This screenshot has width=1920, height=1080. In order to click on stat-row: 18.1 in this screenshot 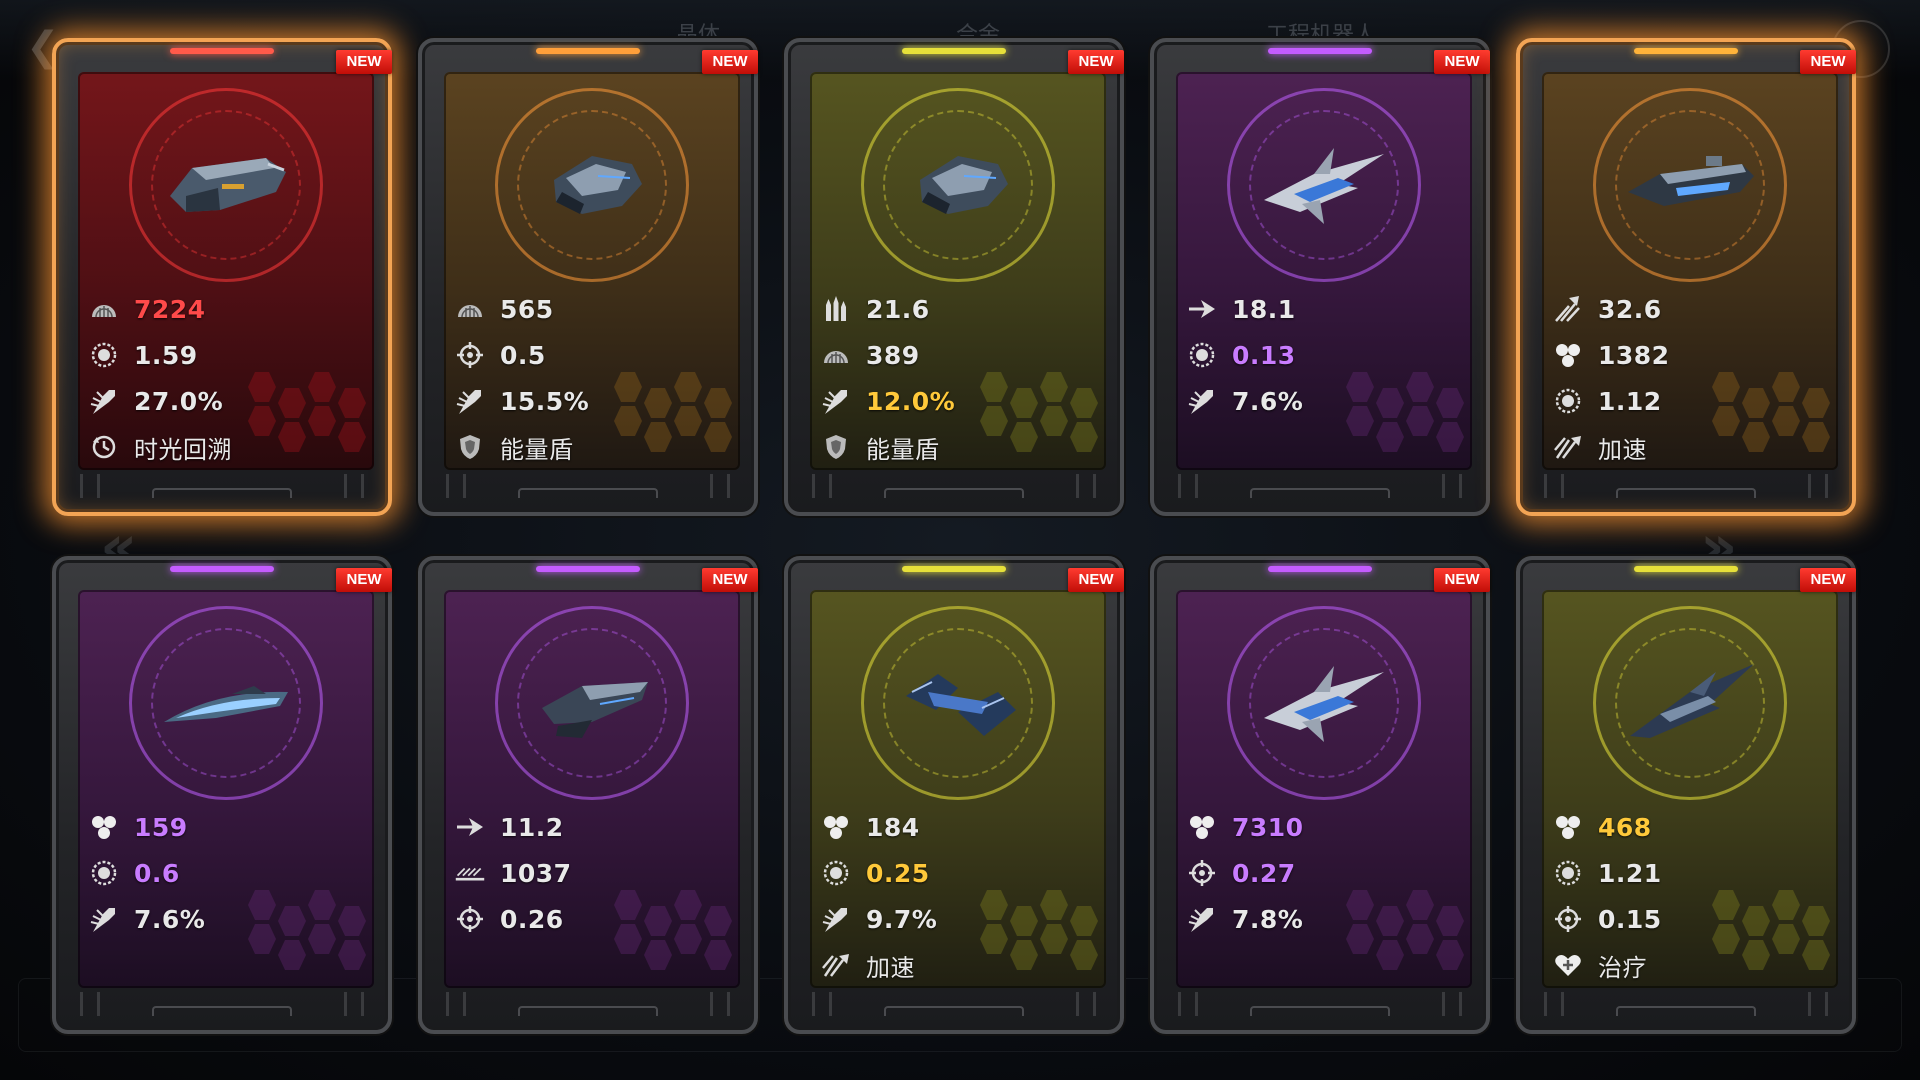, I will do `click(1326, 309)`.